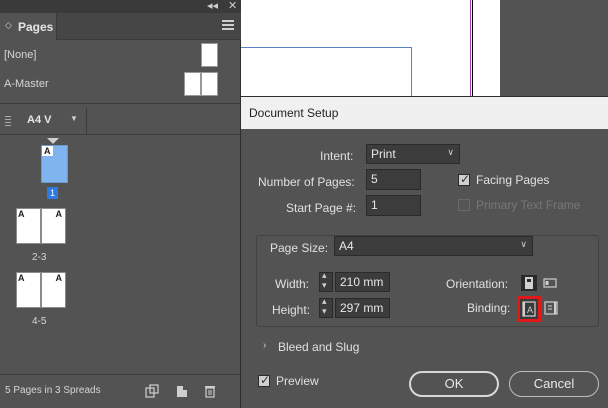 Image resolution: width=608 pixels, height=408 pixels. Describe the element at coordinates (337, 156) in the screenshot. I see `intent-label: Intent:` at that location.